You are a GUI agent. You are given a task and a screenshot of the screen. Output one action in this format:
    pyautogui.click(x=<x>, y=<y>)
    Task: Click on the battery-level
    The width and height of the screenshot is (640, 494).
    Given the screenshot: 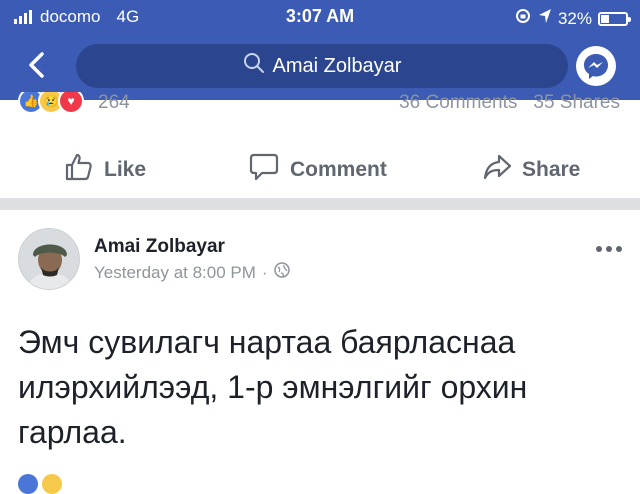 What is the action you would take?
    pyautogui.click(x=605, y=18)
    